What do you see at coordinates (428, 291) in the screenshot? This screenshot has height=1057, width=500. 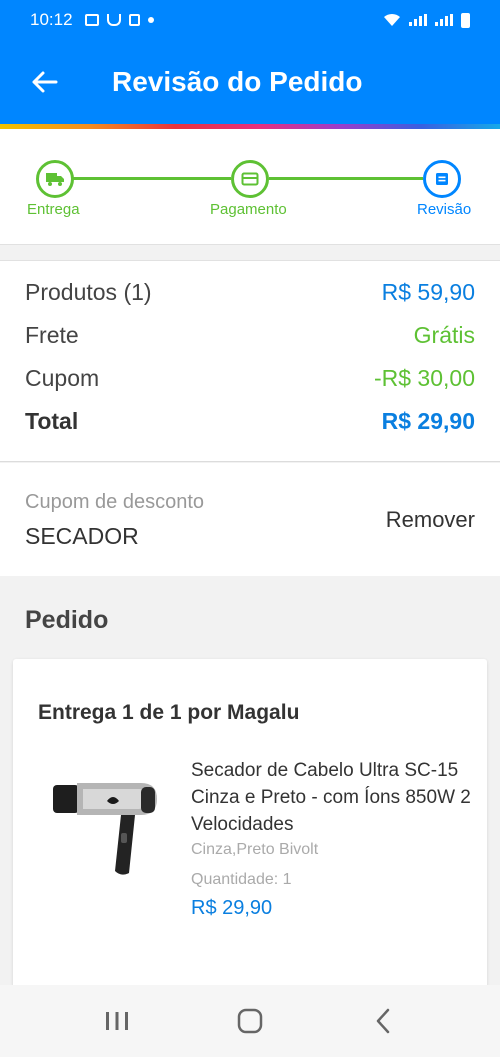 I see `products-value: R$ 59,90` at bounding box center [428, 291].